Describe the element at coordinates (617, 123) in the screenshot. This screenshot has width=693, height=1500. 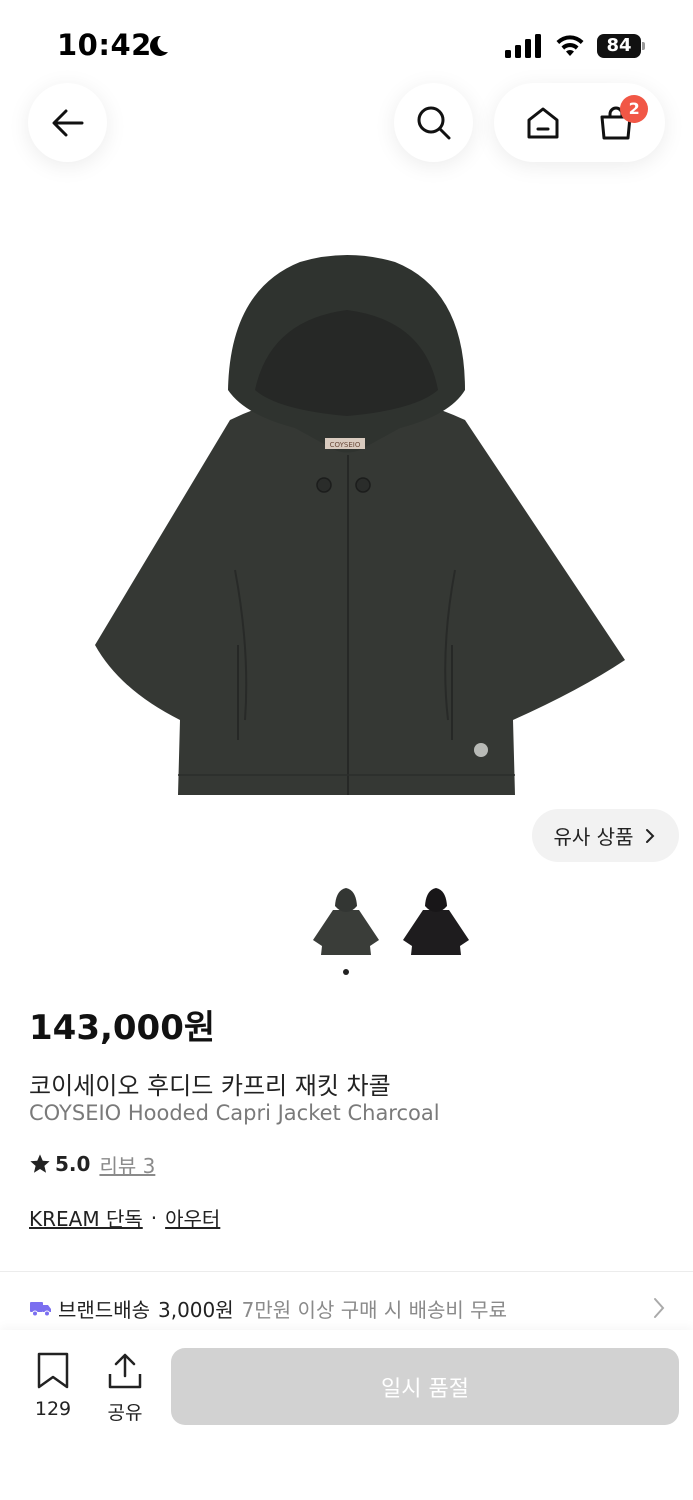
I see `cart-button: 2` at that location.